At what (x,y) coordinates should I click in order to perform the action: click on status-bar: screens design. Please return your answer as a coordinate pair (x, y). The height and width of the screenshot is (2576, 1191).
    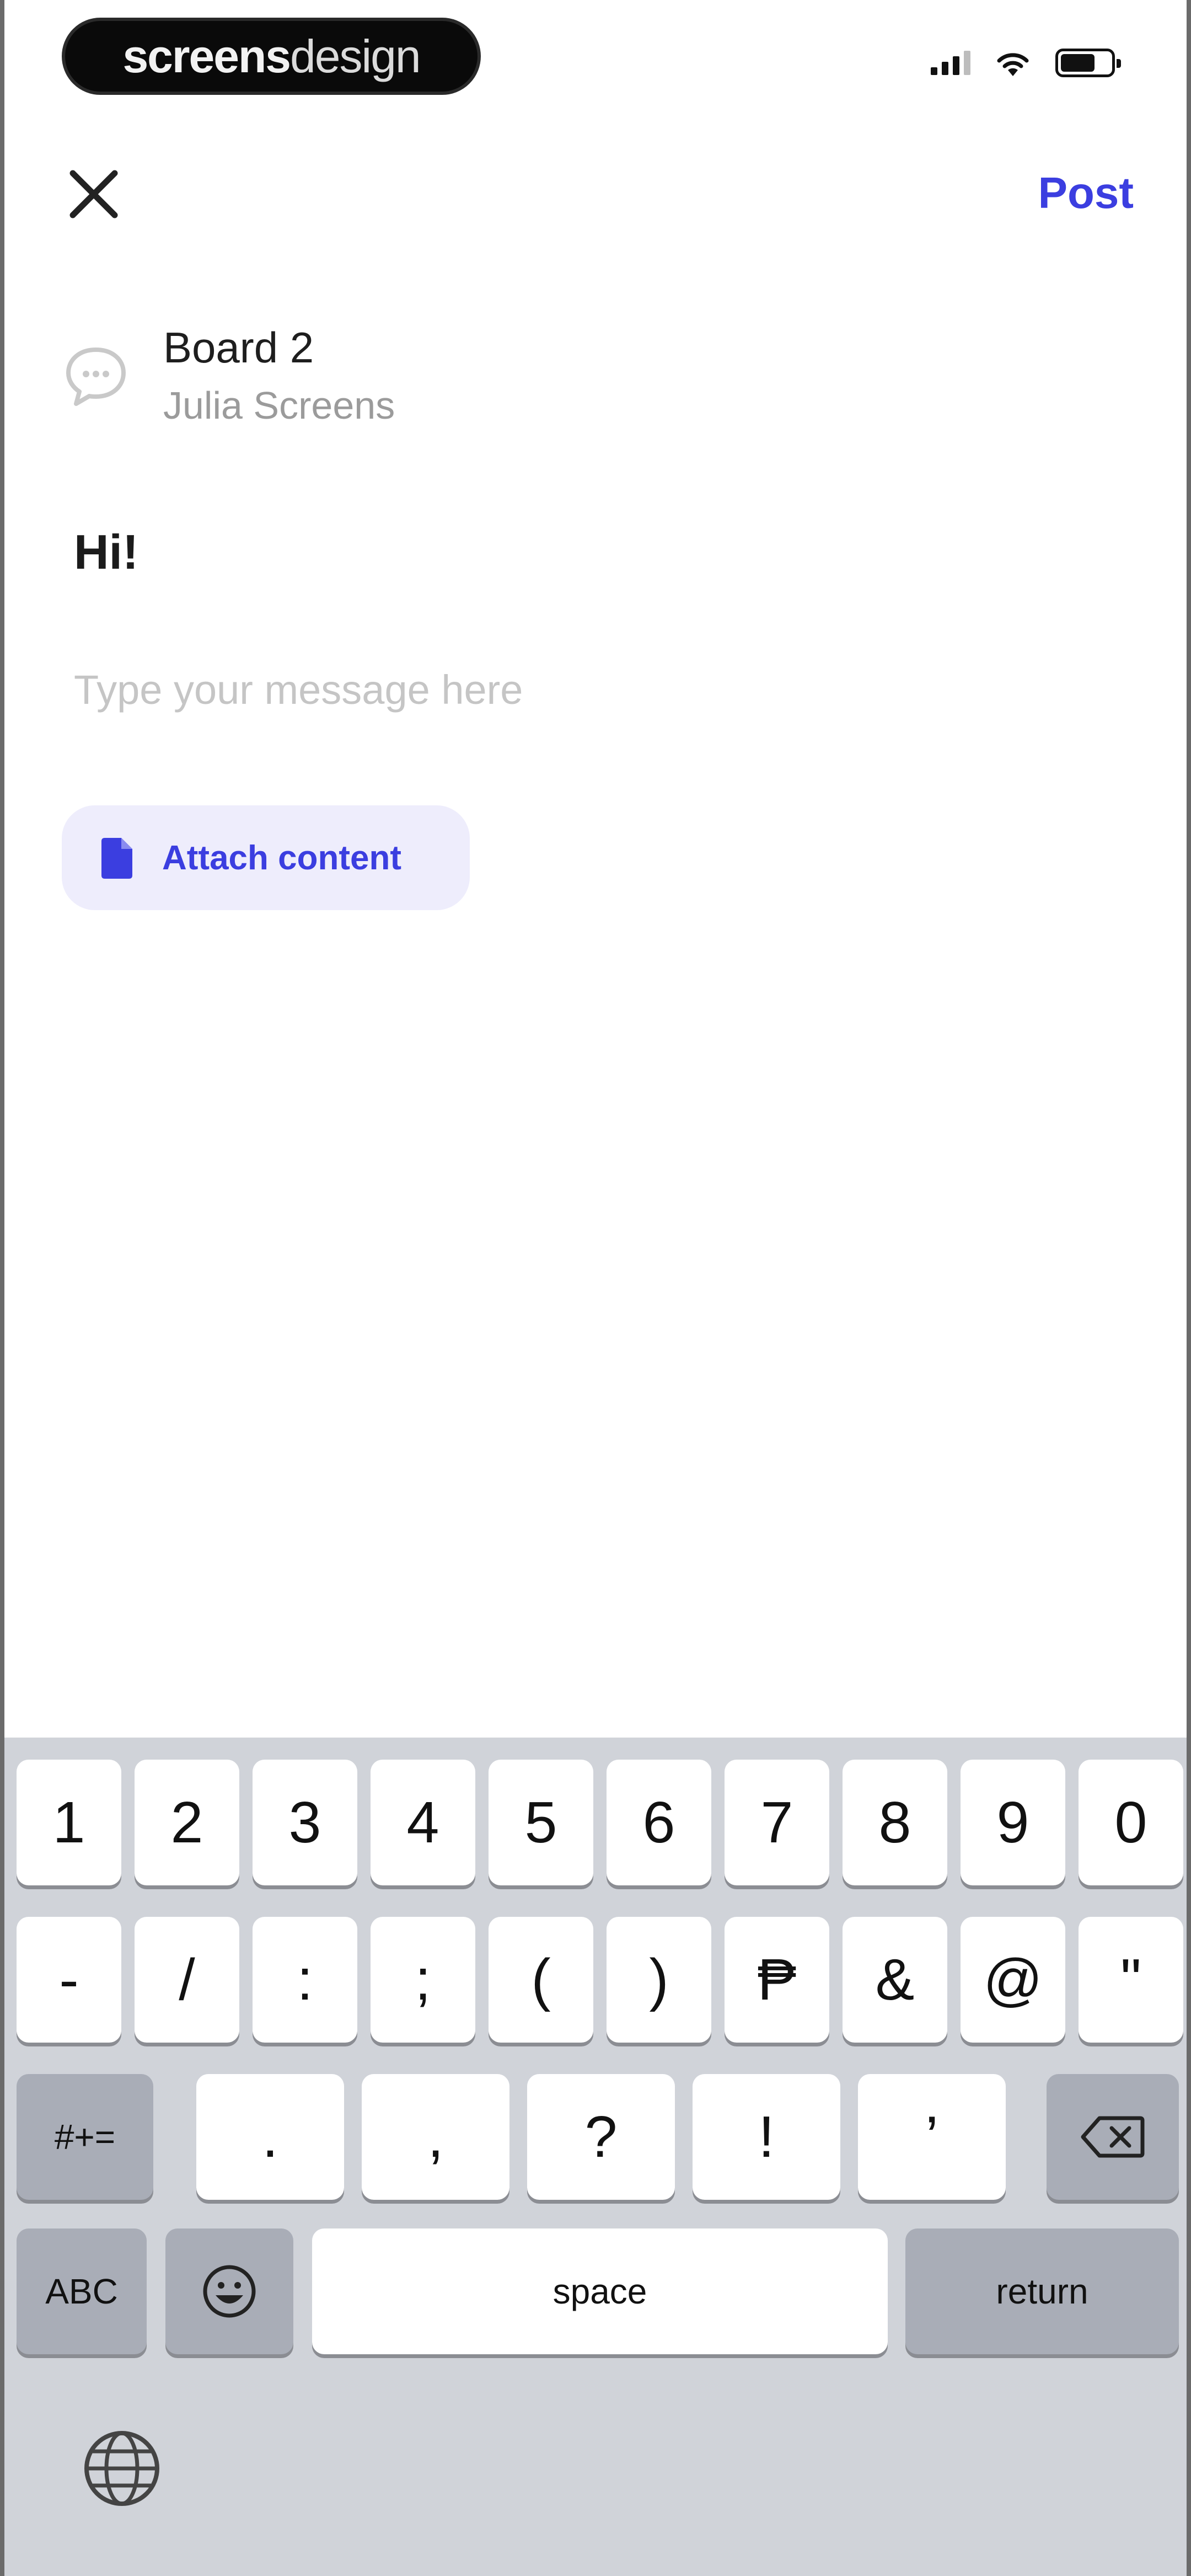
    Looking at the image, I should click on (595, 58).